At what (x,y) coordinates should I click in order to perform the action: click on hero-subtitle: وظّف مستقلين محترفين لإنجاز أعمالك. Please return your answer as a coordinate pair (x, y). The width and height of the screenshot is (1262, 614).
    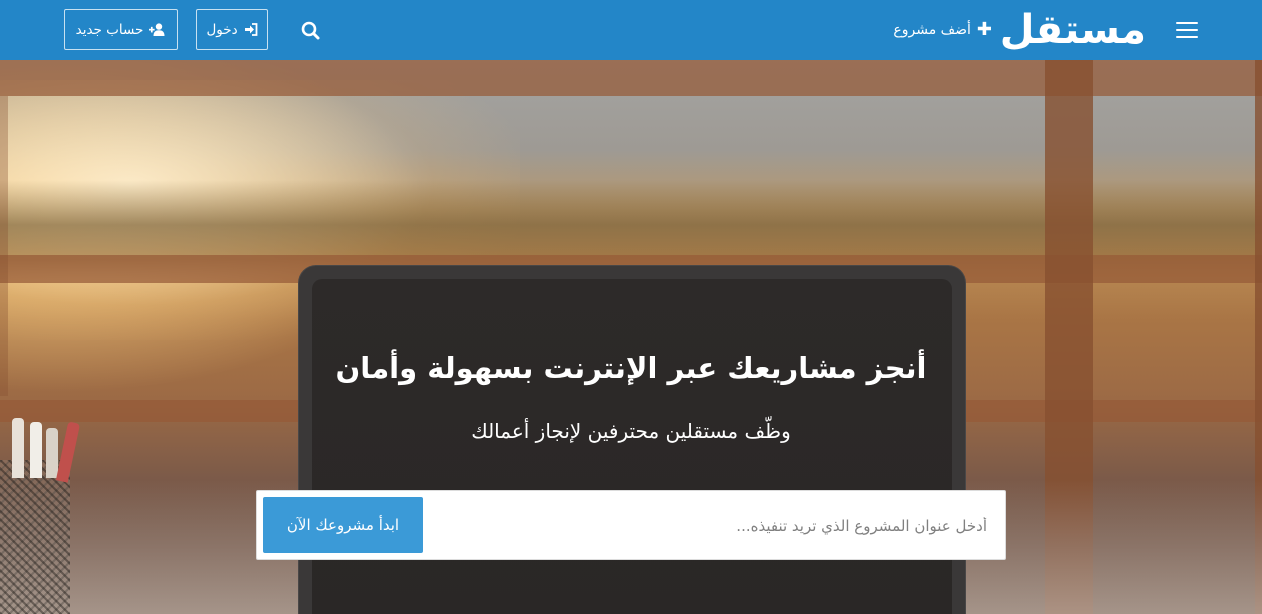
    Looking at the image, I should click on (631, 431).